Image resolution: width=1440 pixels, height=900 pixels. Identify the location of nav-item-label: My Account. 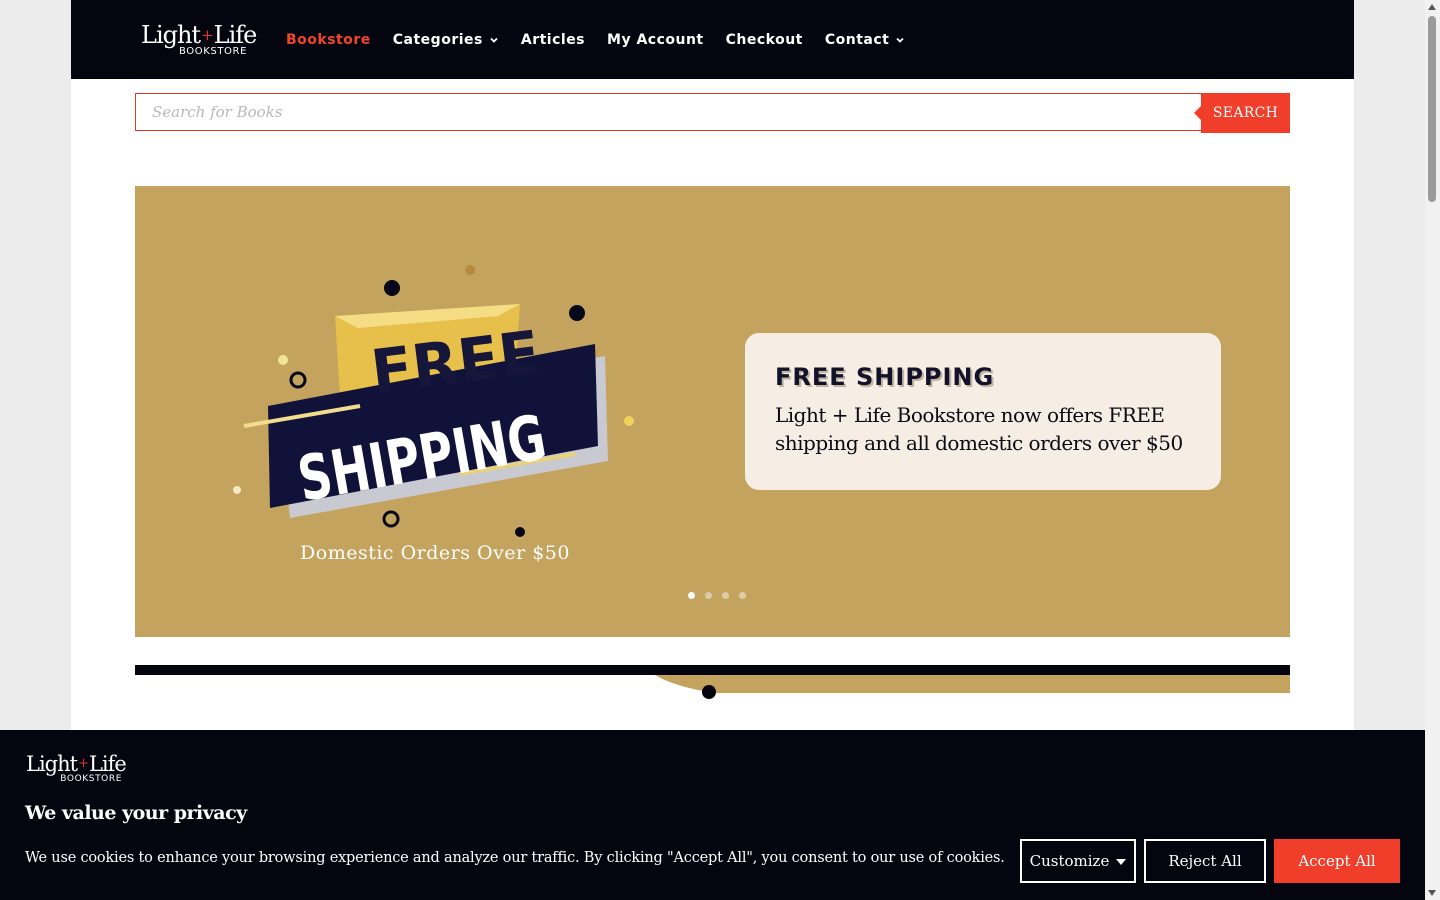
(655, 39).